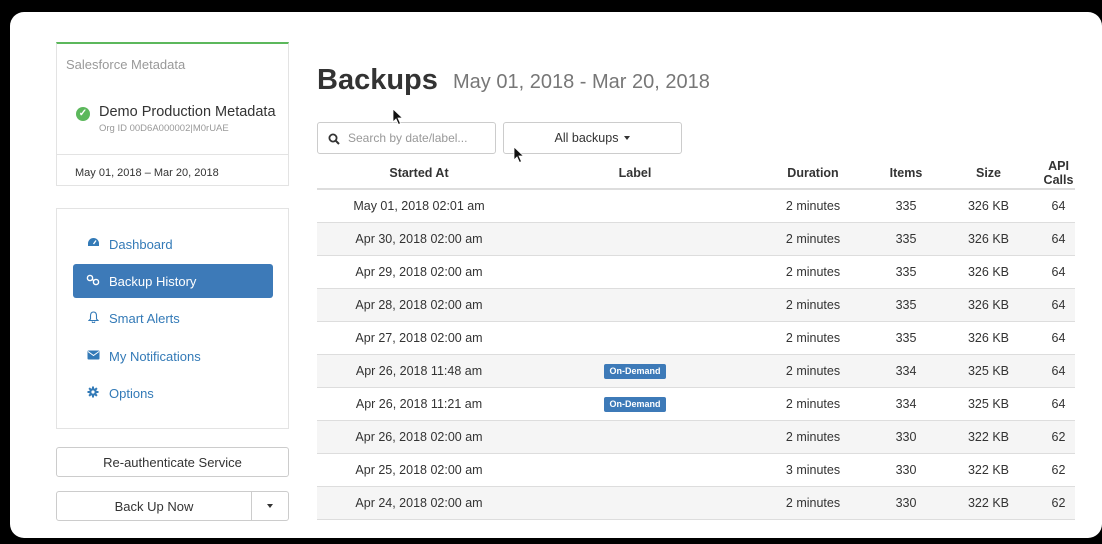 The height and width of the screenshot is (544, 1102). What do you see at coordinates (419, 174) in the screenshot?
I see `column-header-started-at: Started At` at bounding box center [419, 174].